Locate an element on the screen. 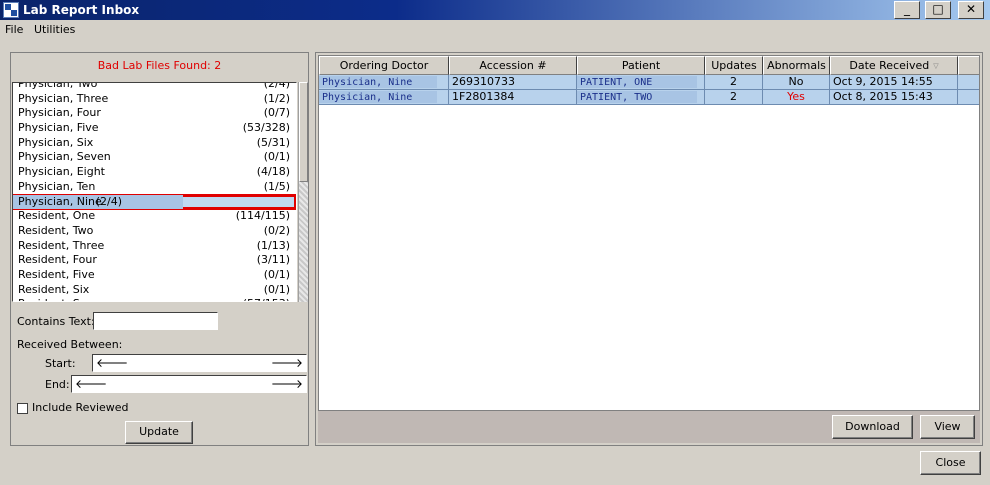 The image size is (990, 485). col-patient: Patient is located at coordinates (641, 65).